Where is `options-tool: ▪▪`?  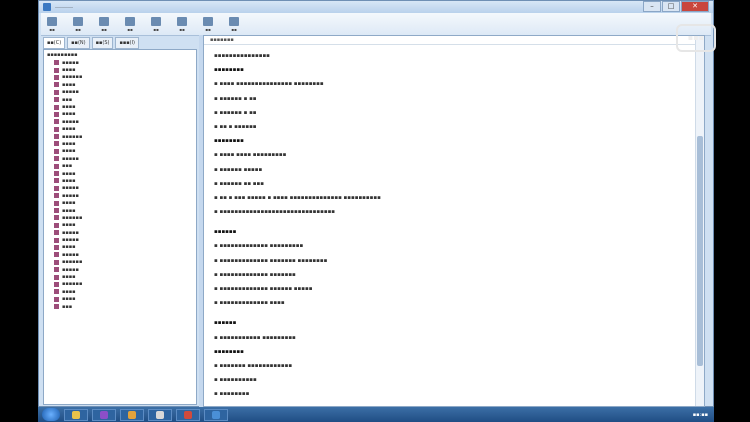
options-tool: ▪▪ is located at coordinates (208, 24).